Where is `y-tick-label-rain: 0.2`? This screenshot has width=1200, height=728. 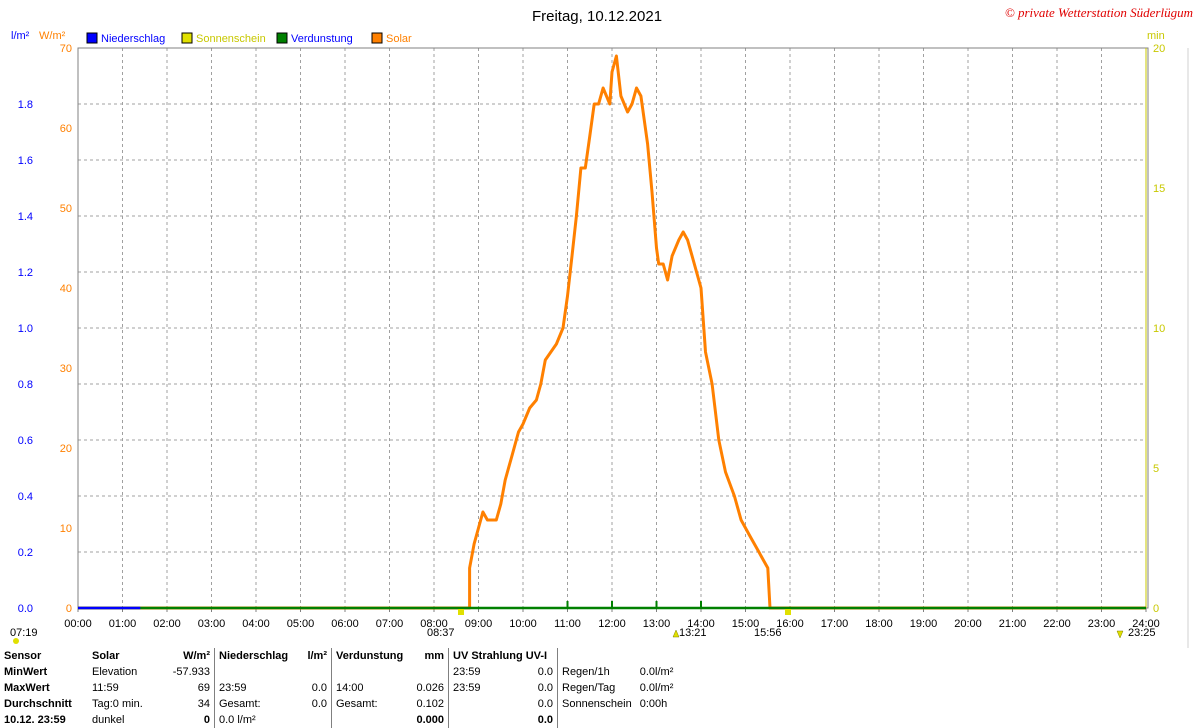
y-tick-label-rain: 0.2 is located at coordinates (25, 553).